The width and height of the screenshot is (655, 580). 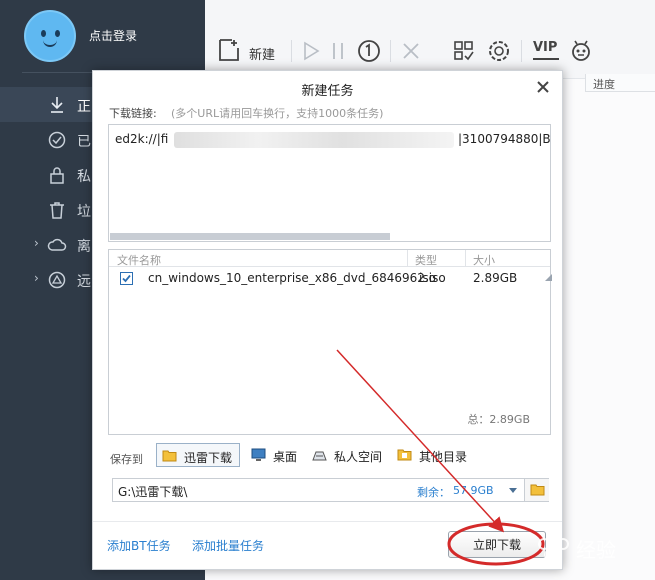 What do you see at coordinates (499, 51) in the screenshot?
I see `settings-icon` at bounding box center [499, 51].